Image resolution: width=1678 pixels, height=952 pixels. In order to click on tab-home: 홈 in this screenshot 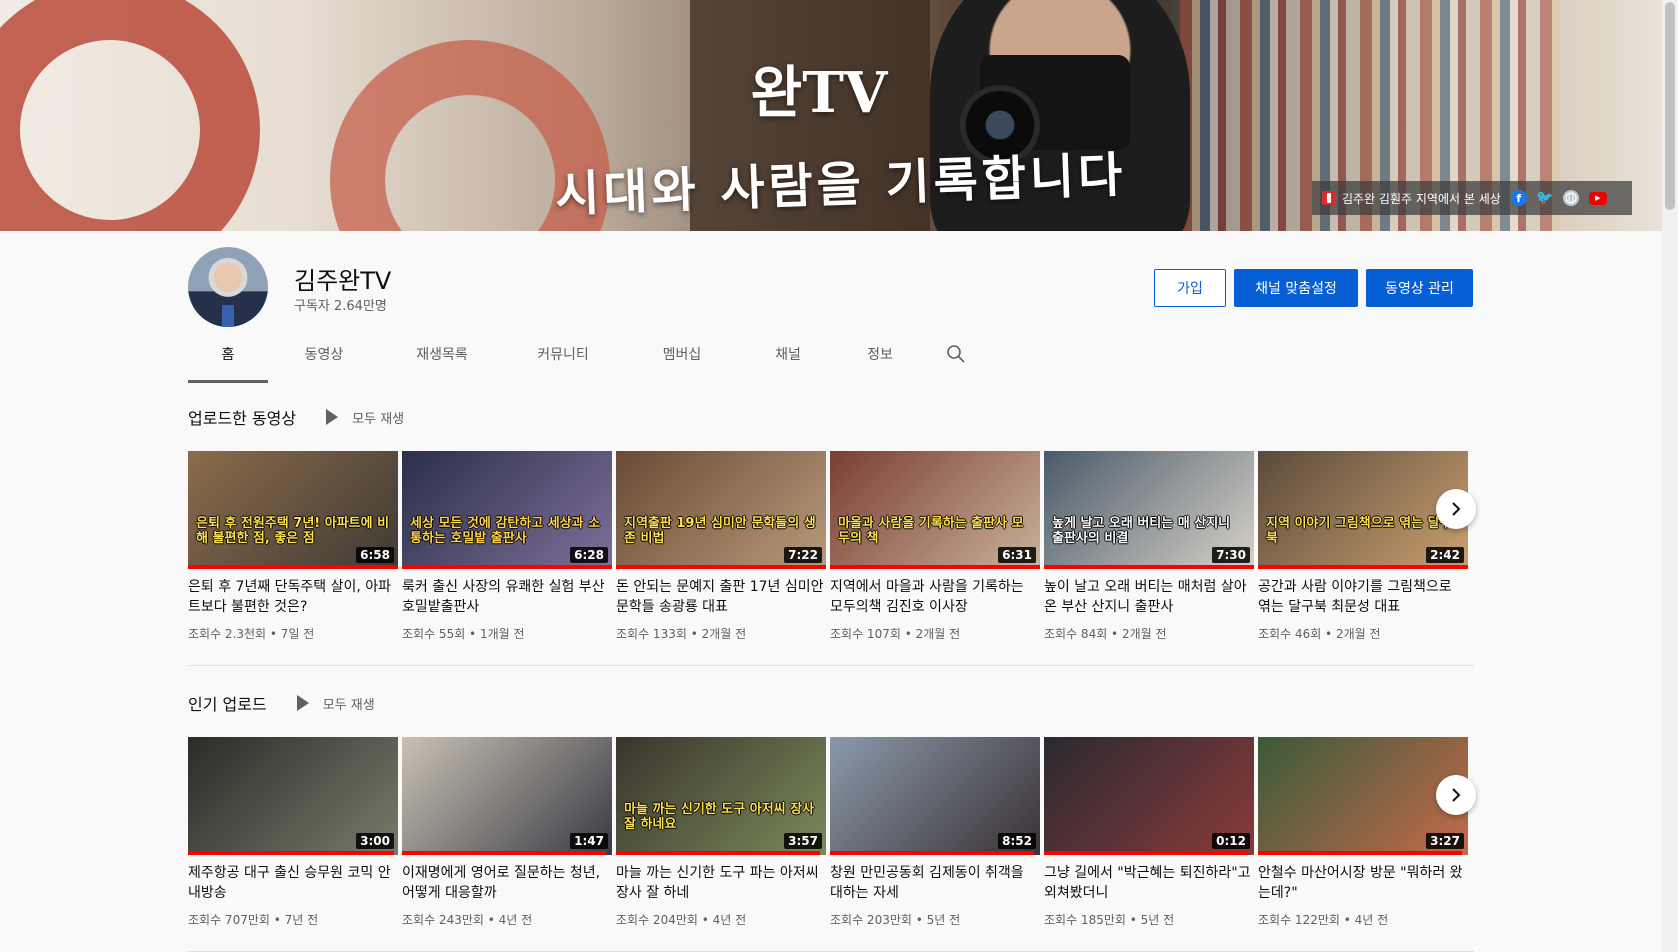, I will do `click(228, 354)`.